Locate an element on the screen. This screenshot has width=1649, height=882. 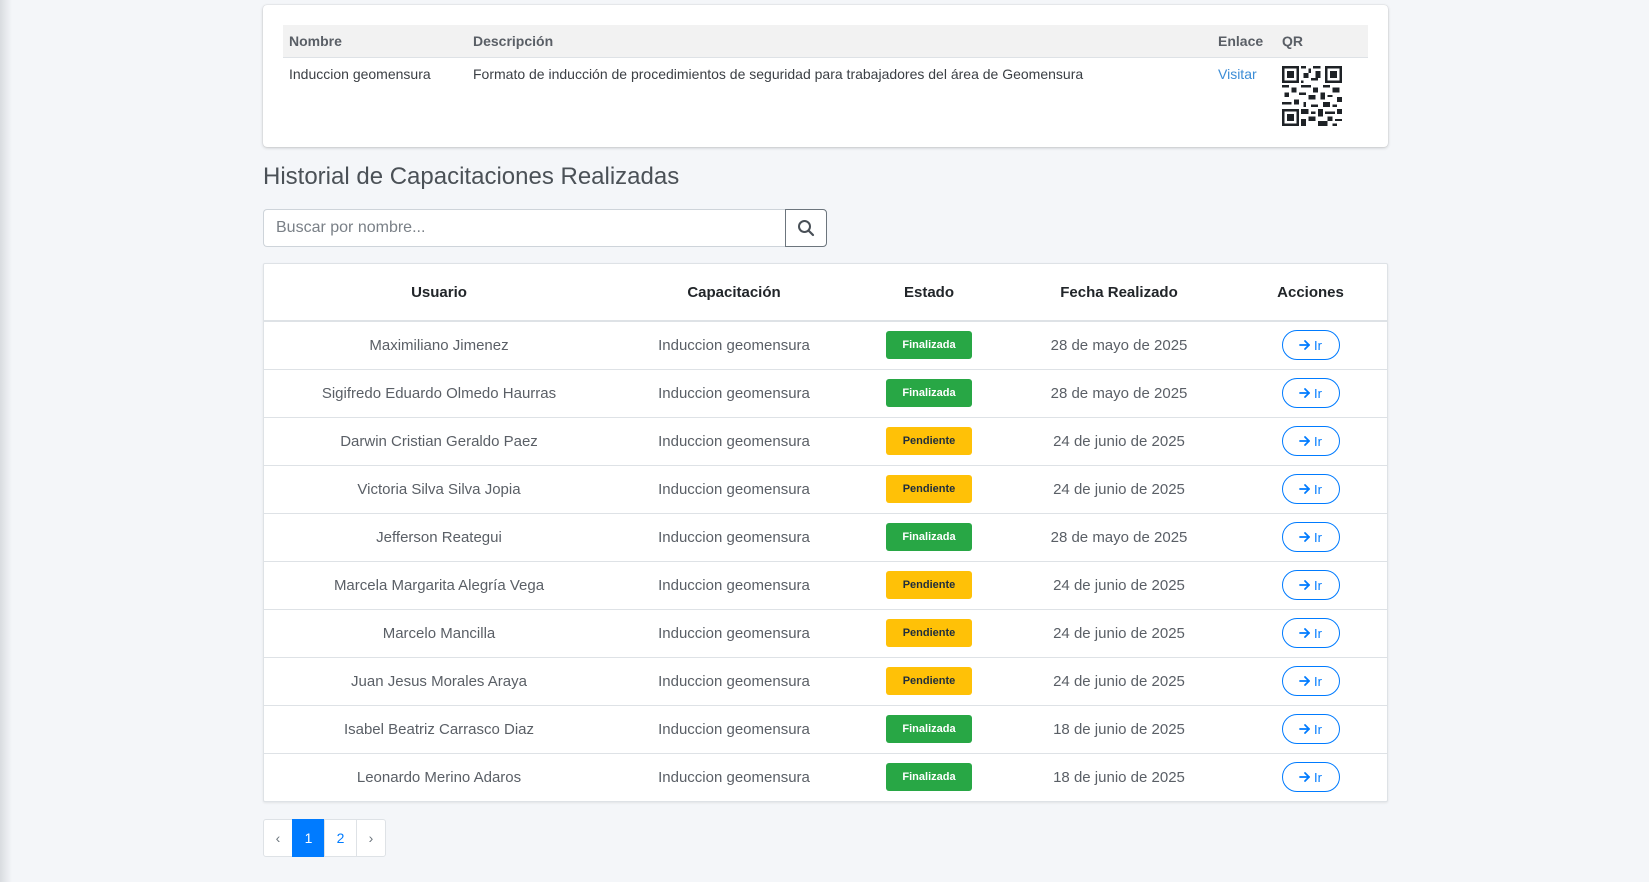
qr-code-icon is located at coordinates (1312, 95).